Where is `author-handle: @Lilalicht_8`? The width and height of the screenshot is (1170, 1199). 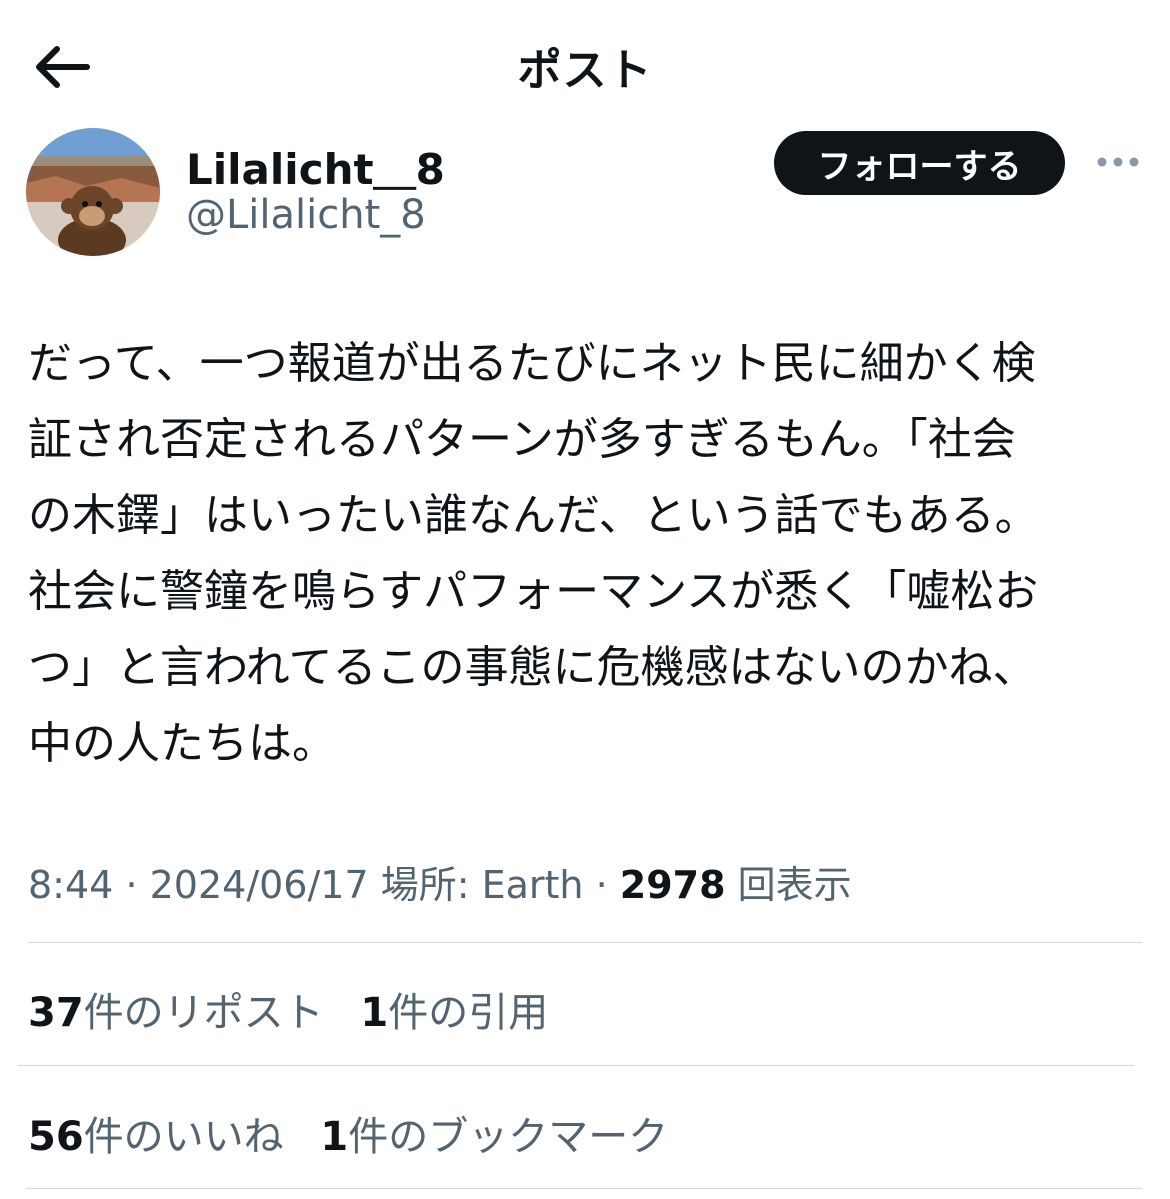
author-handle: @Lilalicht_8 is located at coordinates (306, 215).